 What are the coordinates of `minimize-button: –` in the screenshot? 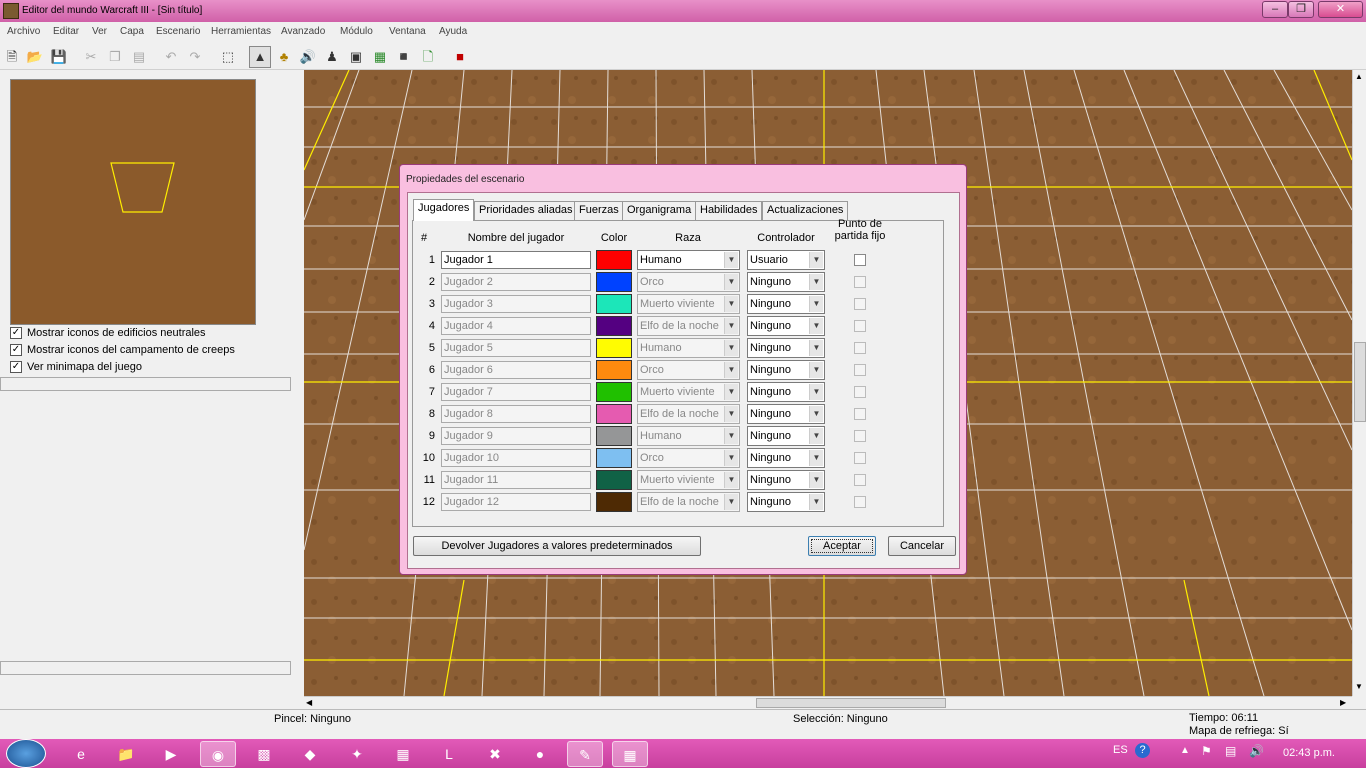 It's located at (1275, 9).